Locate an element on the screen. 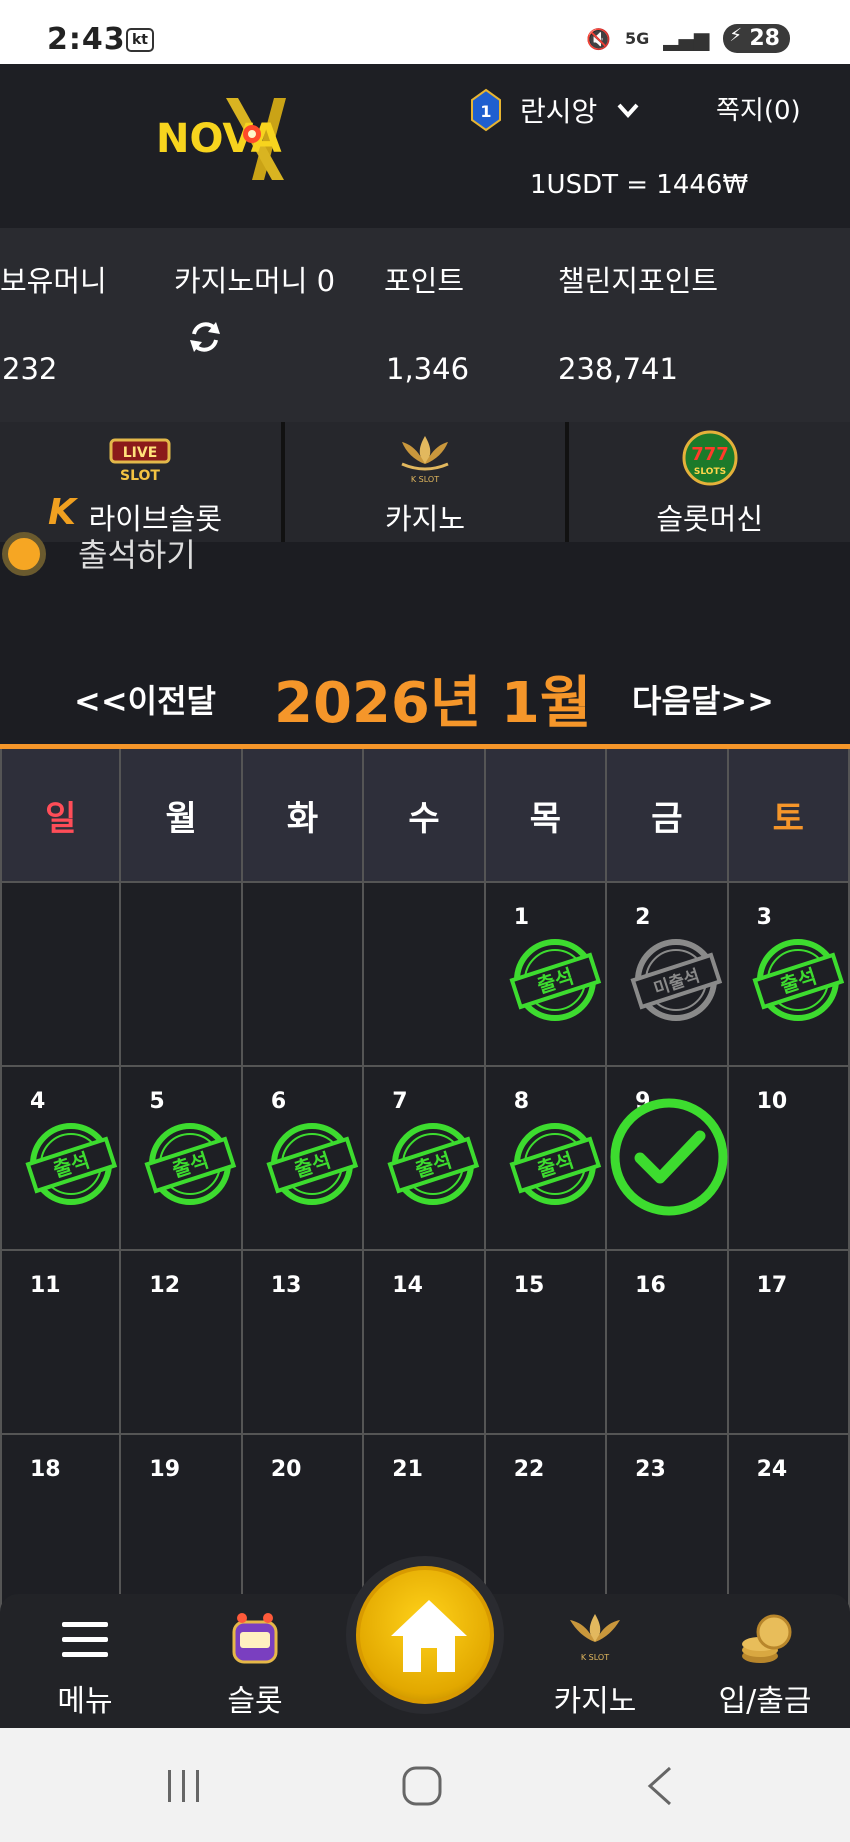 Image resolution: width=850 pixels, height=1842 pixels. battery-indicator: 28 is located at coordinates (756, 38).